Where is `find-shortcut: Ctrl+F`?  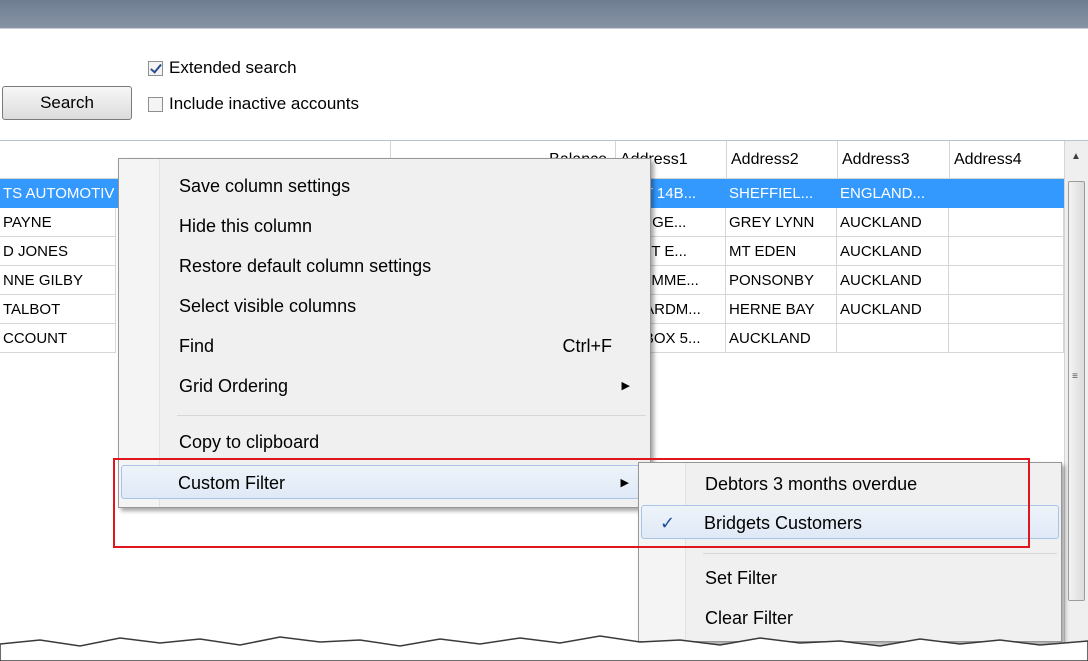
find-shortcut: Ctrl+F is located at coordinates (587, 346).